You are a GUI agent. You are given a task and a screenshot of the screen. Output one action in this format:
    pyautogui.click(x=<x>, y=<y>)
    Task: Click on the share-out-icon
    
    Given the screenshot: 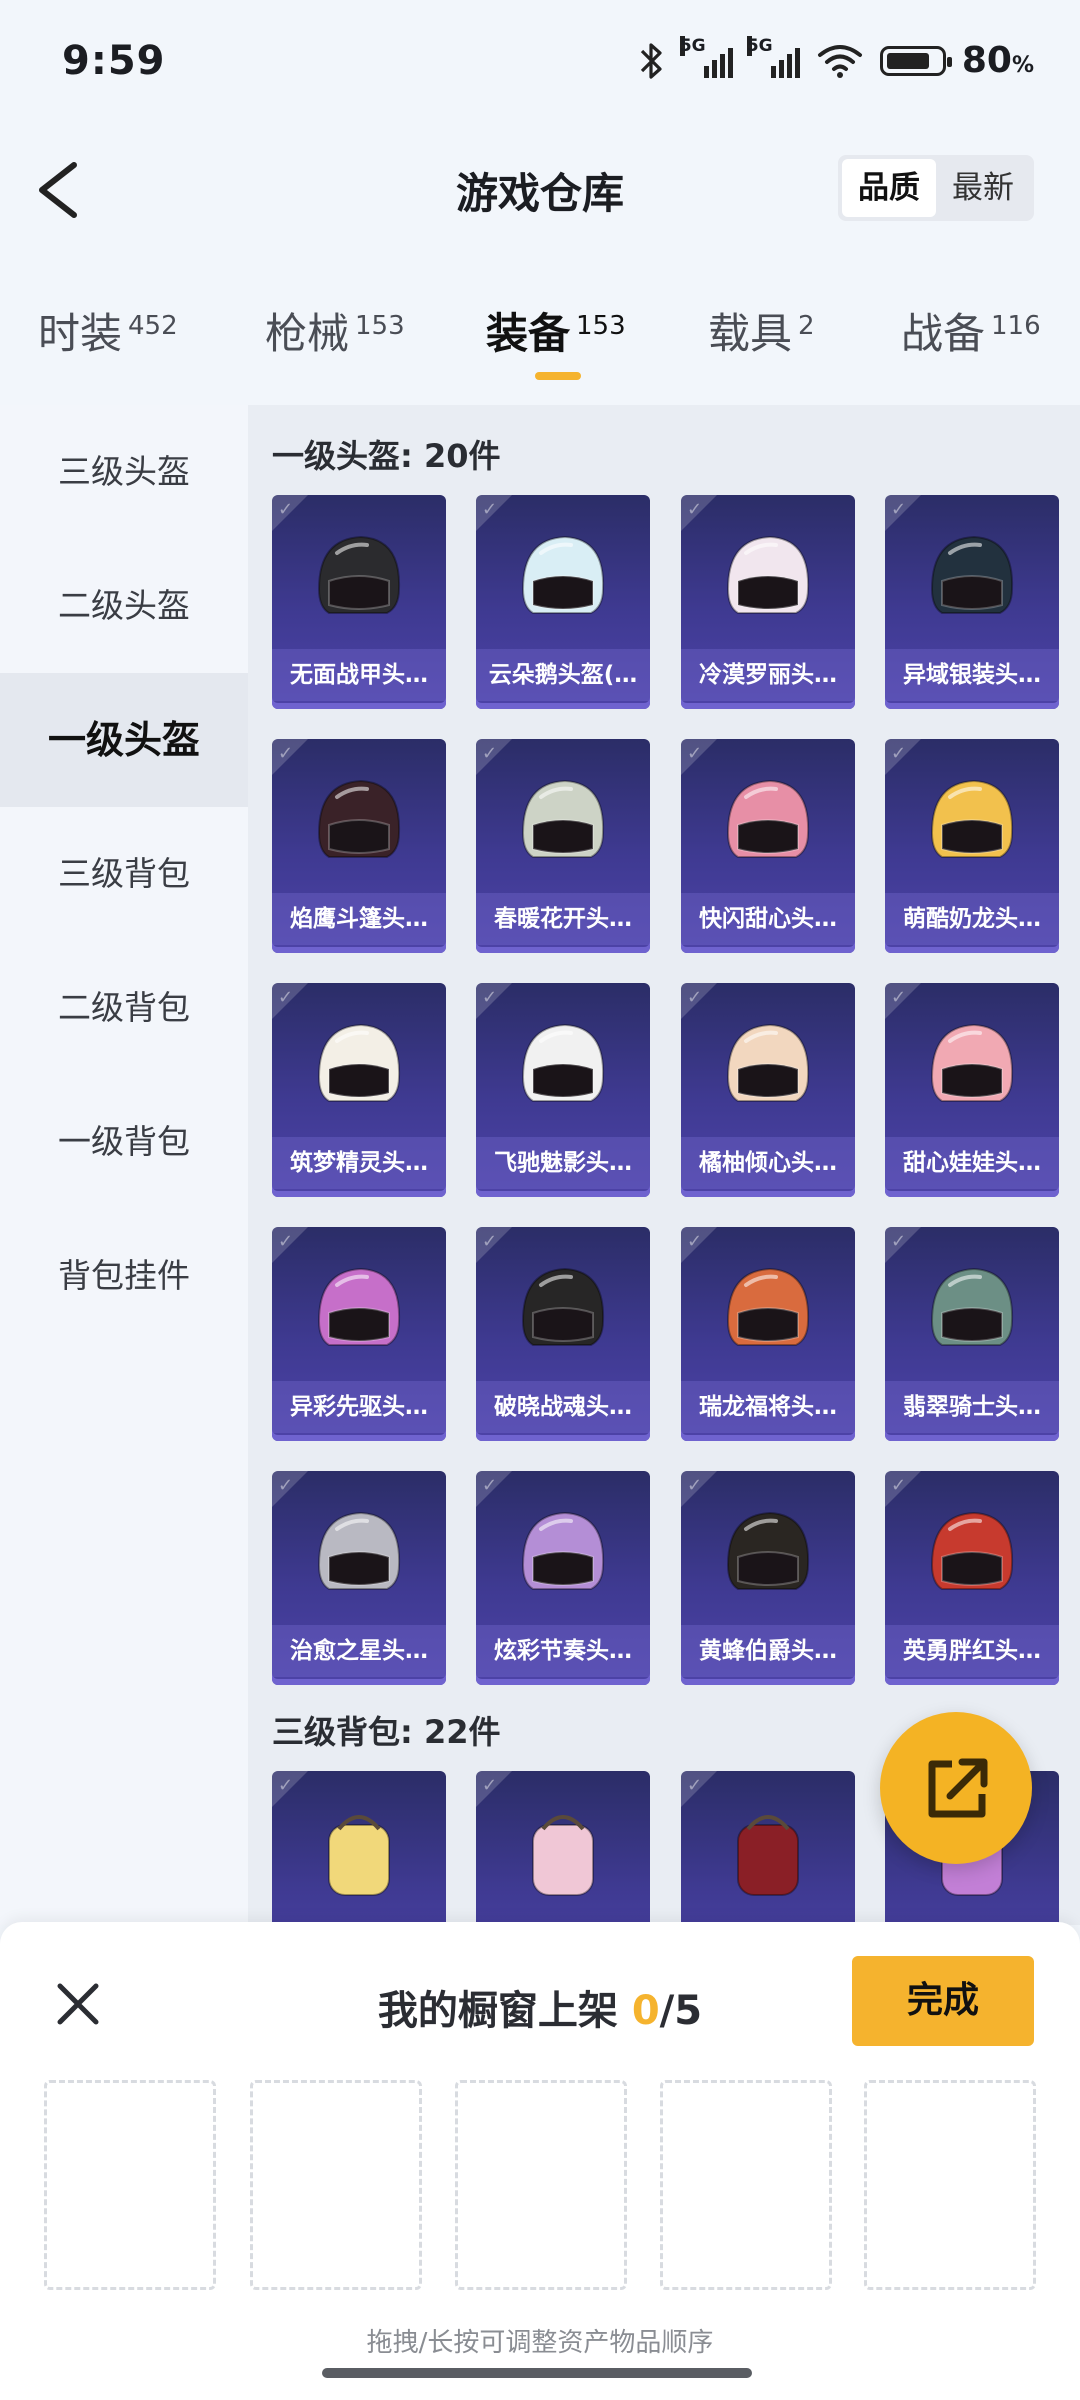 What is the action you would take?
    pyautogui.click(x=958, y=1788)
    